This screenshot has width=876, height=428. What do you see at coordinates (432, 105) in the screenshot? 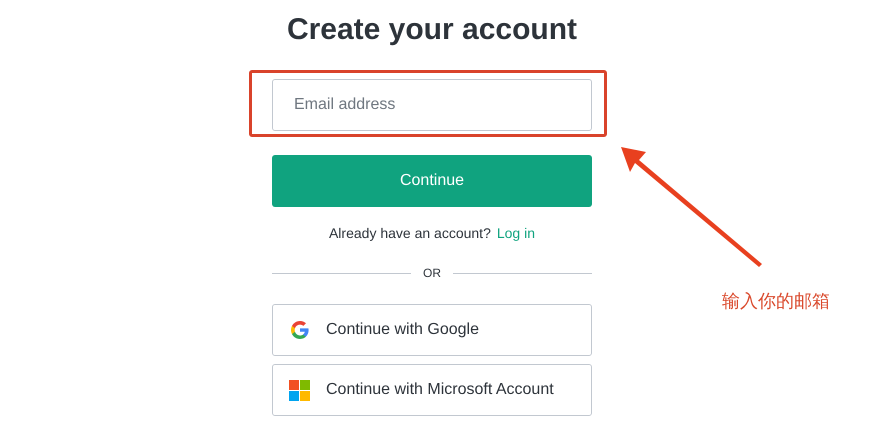
I see `email-field: Email address` at bounding box center [432, 105].